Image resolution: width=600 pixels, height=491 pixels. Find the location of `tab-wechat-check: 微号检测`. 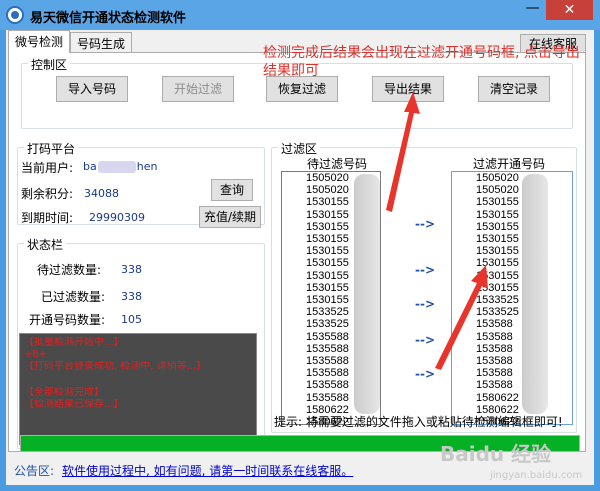

tab-wechat-check: 微号检测 is located at coordinates (39, 41).